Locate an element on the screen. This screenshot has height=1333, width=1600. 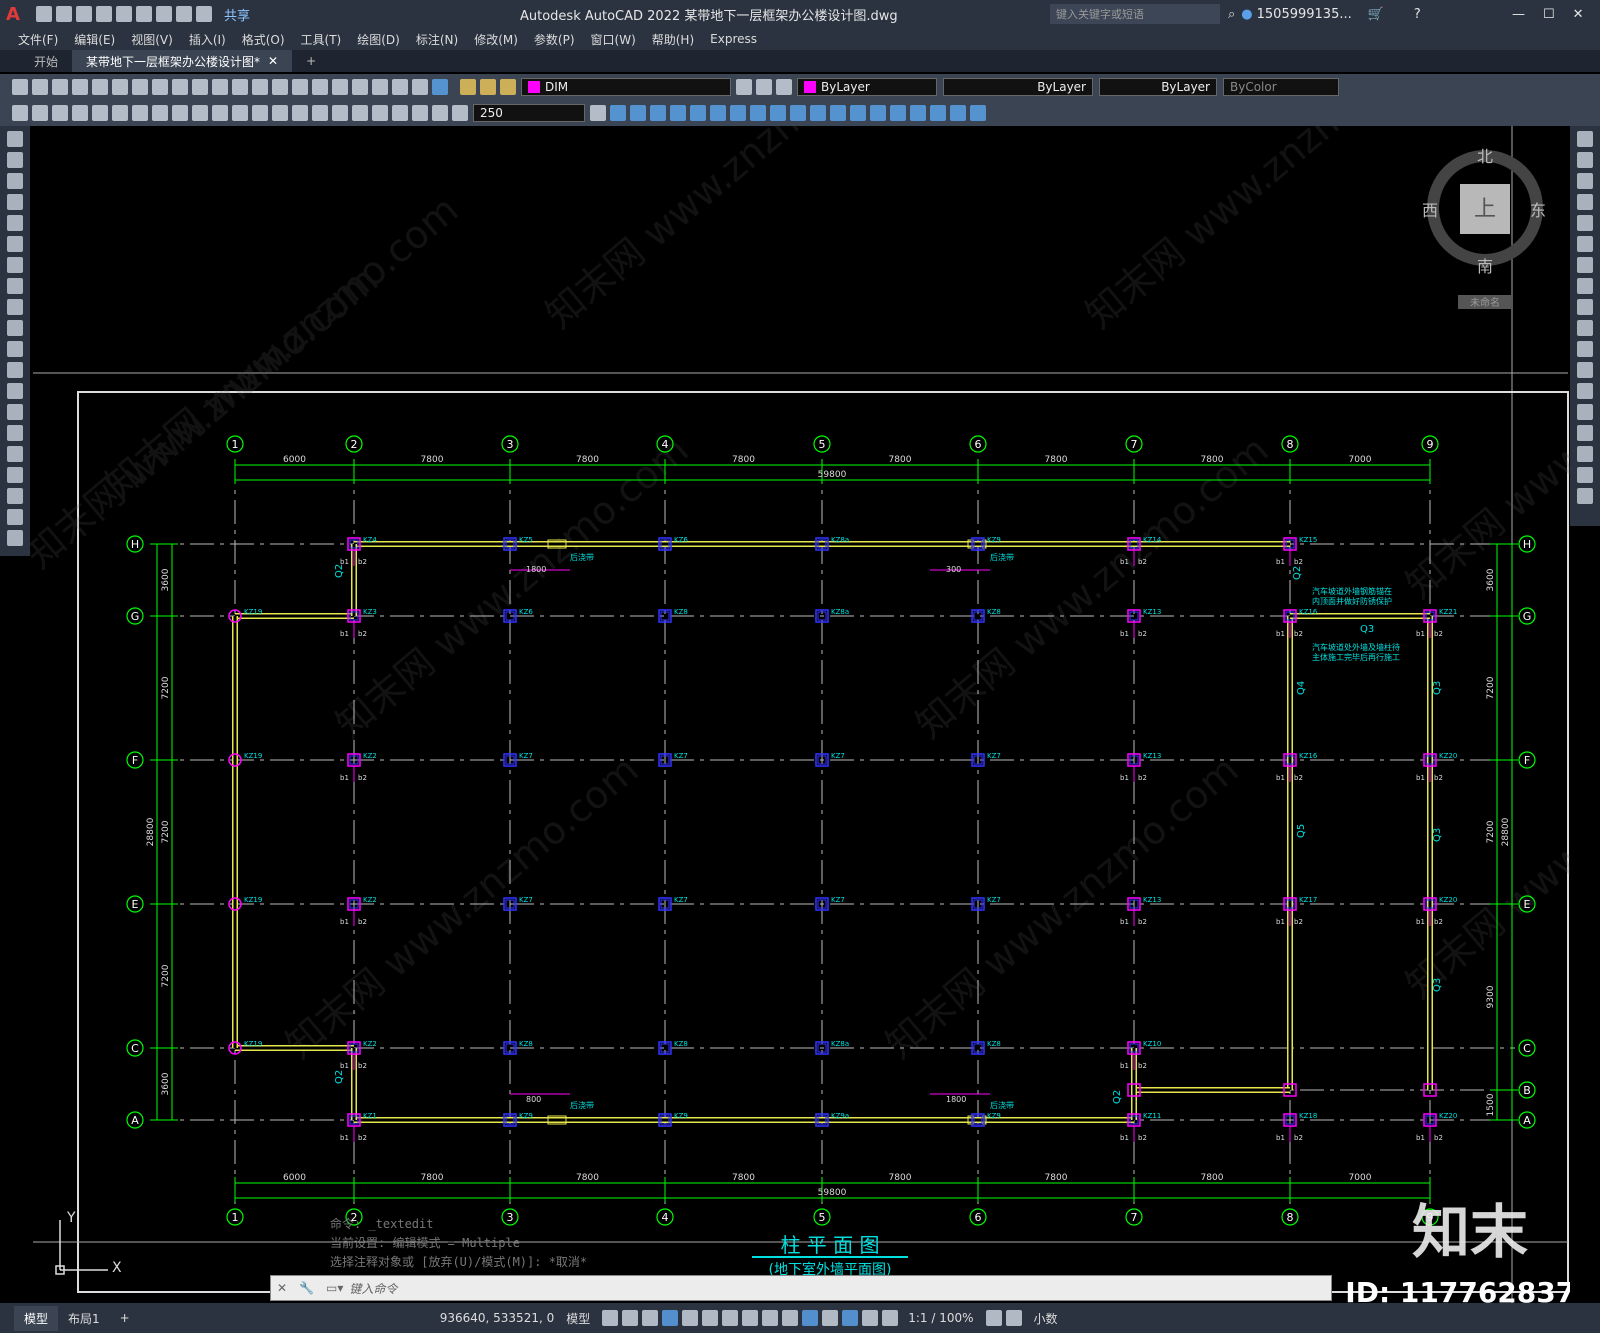
break-point-icon is located at coordinates (1585, 370).